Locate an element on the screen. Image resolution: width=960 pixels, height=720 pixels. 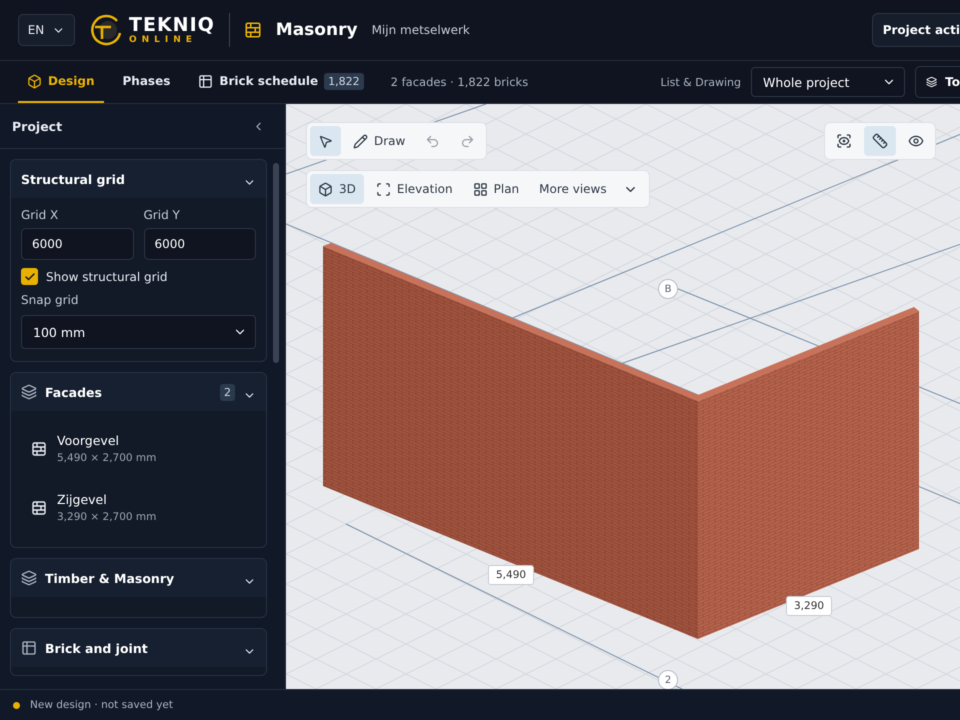
ruler-icon is located at coordinates (880, 141).